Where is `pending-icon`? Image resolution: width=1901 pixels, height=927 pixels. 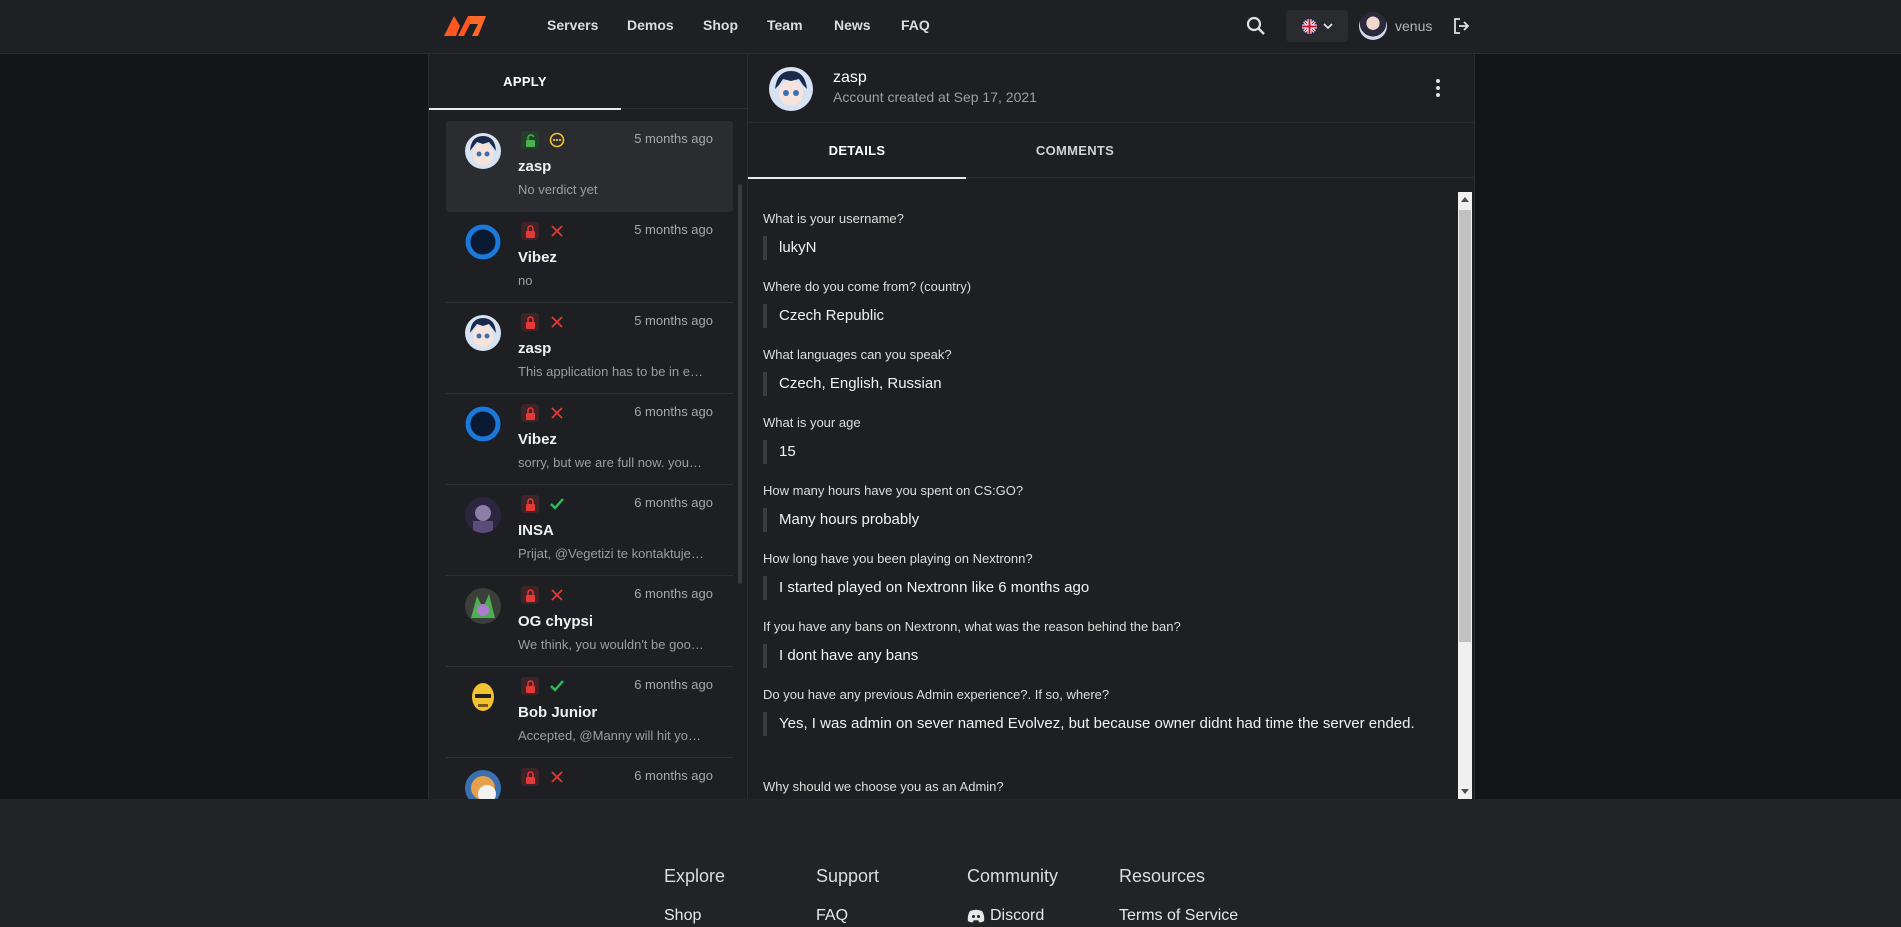 pending-icon is located at coordinates (557, 140).